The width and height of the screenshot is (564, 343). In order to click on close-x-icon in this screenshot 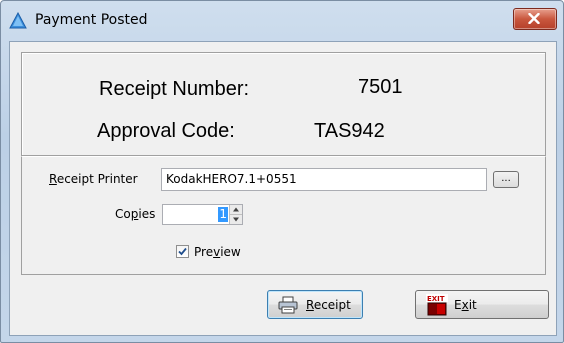, I will do `click(534, 18)`.